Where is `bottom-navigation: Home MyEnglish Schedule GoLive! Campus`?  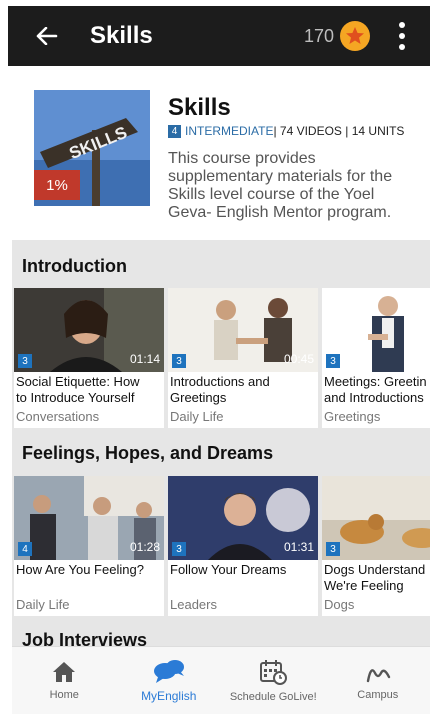 bottom-navigation: Home MyEnglish Schedule GoLive! Campus is located at coordinates (221, 680).